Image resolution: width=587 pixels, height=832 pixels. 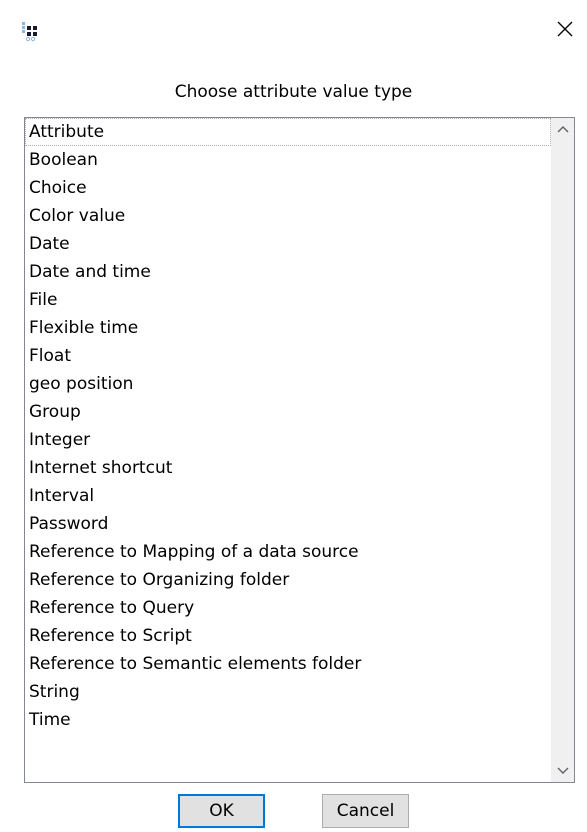 I want to click on list-item: Flexible time, so click(x=288, y=328).